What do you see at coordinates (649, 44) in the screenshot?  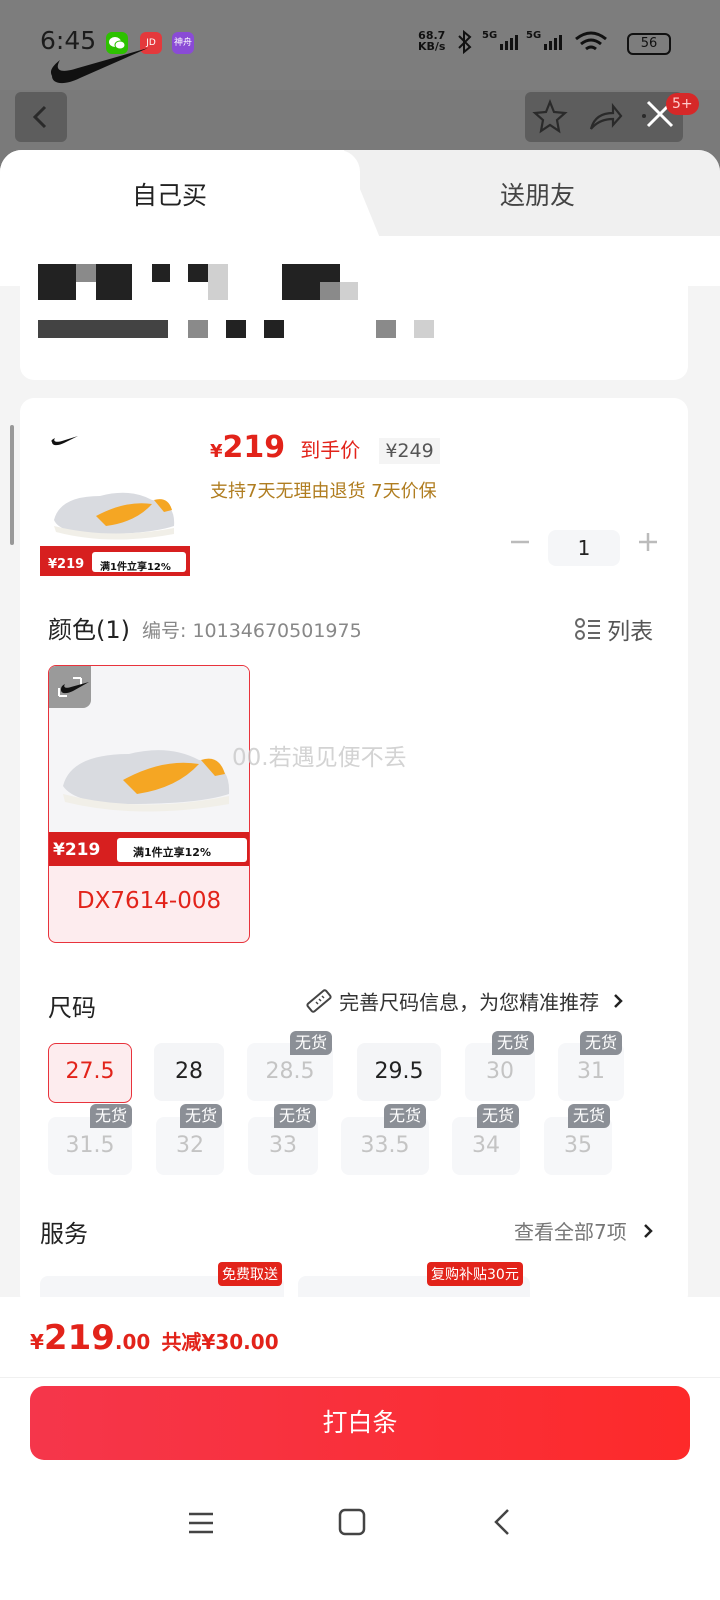 I see `battery-indicator: 56` at bounding box center [649, 44].